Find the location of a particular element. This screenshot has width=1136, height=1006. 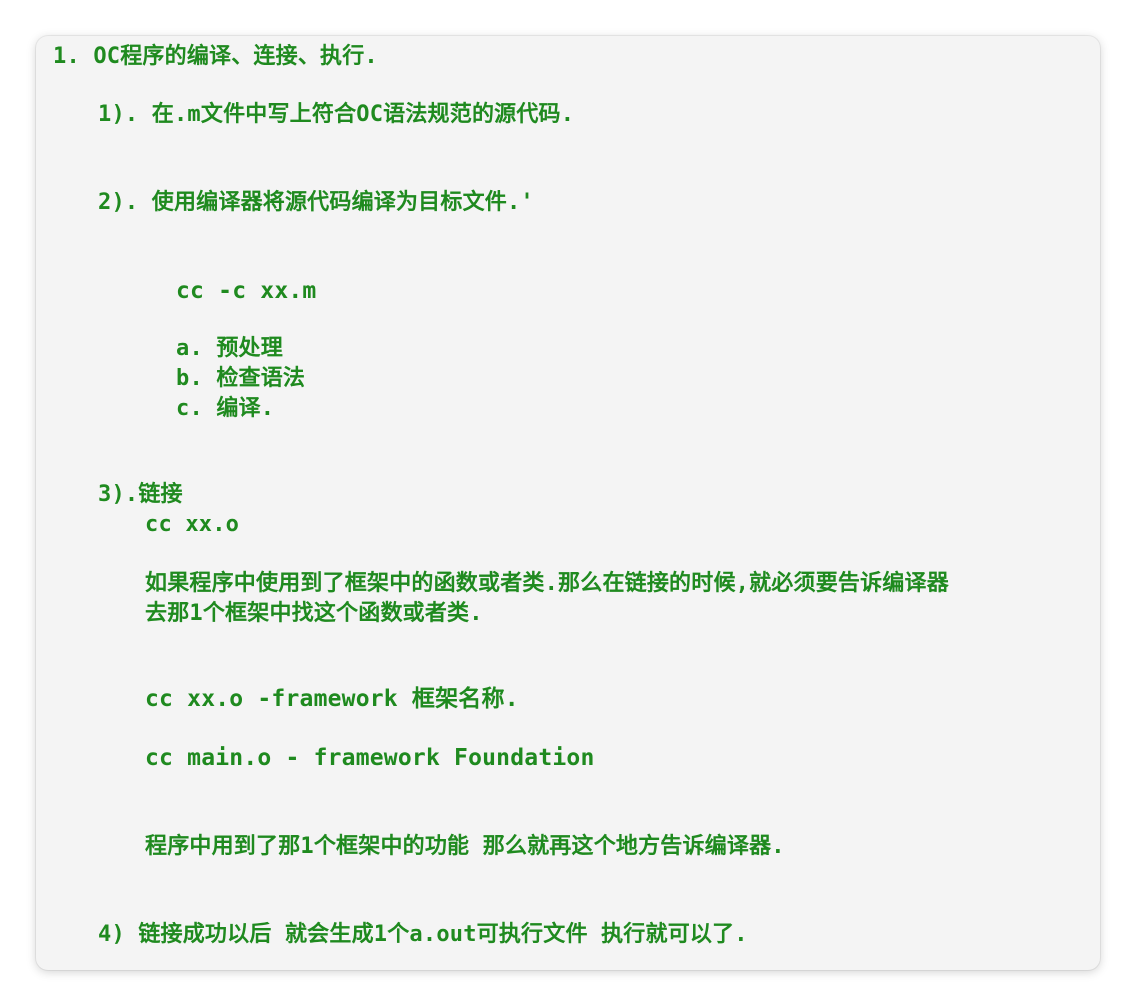

substep-c: c. 编译. is located at coordinates (225, 408).